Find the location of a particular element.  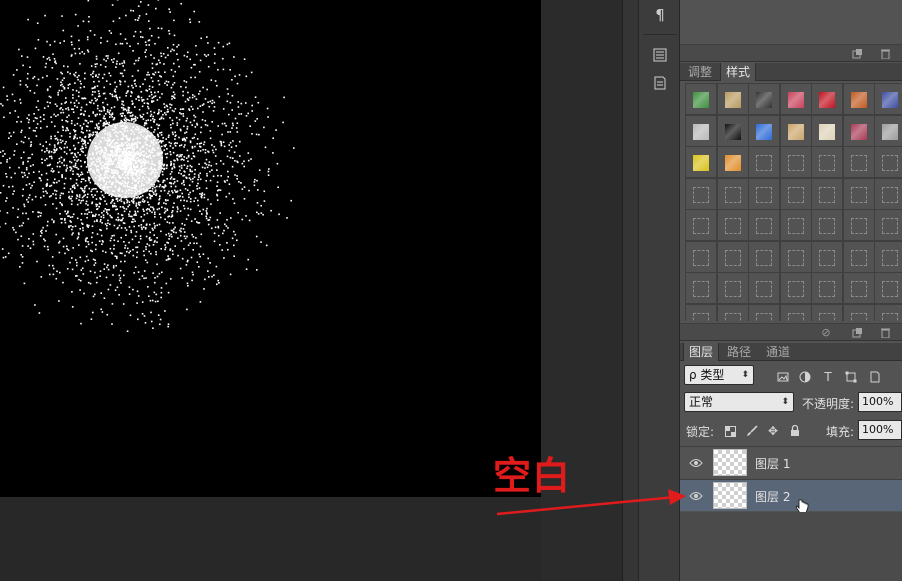

opacity-input: 100% is located at coordinates (880, 402).